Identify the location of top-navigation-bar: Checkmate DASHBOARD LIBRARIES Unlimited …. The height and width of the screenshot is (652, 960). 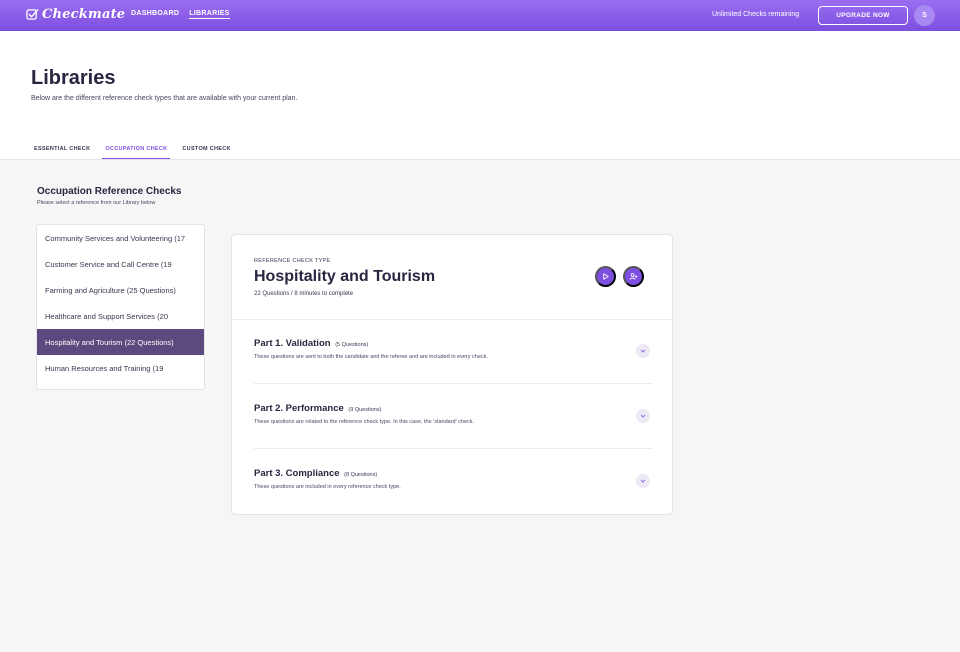
(480, 15).